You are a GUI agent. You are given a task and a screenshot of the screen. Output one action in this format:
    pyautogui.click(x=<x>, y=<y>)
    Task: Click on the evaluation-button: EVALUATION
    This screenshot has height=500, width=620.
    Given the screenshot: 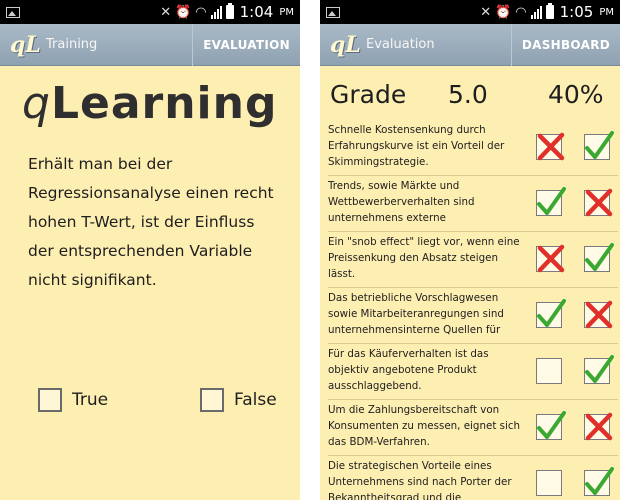 What is the action you would take?
    pyautogui.click(x=246, y=44)
    